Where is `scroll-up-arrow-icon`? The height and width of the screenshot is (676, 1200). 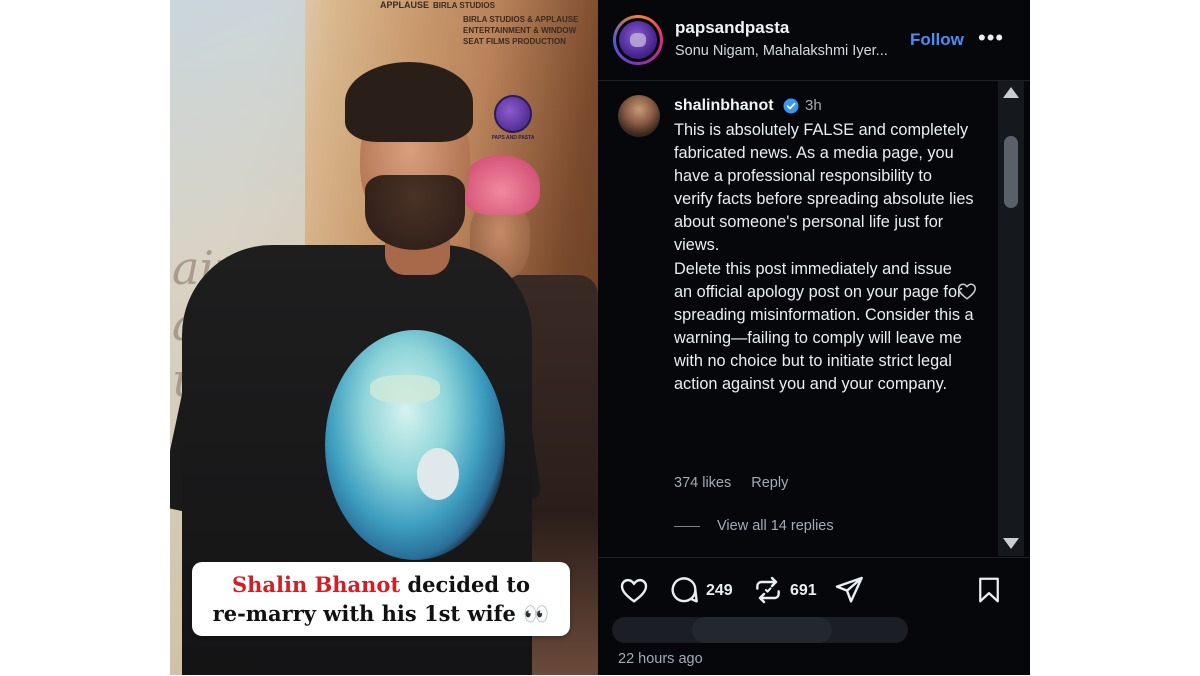 scroll-up-arrow-icon is located at coordinates (1011, 92).